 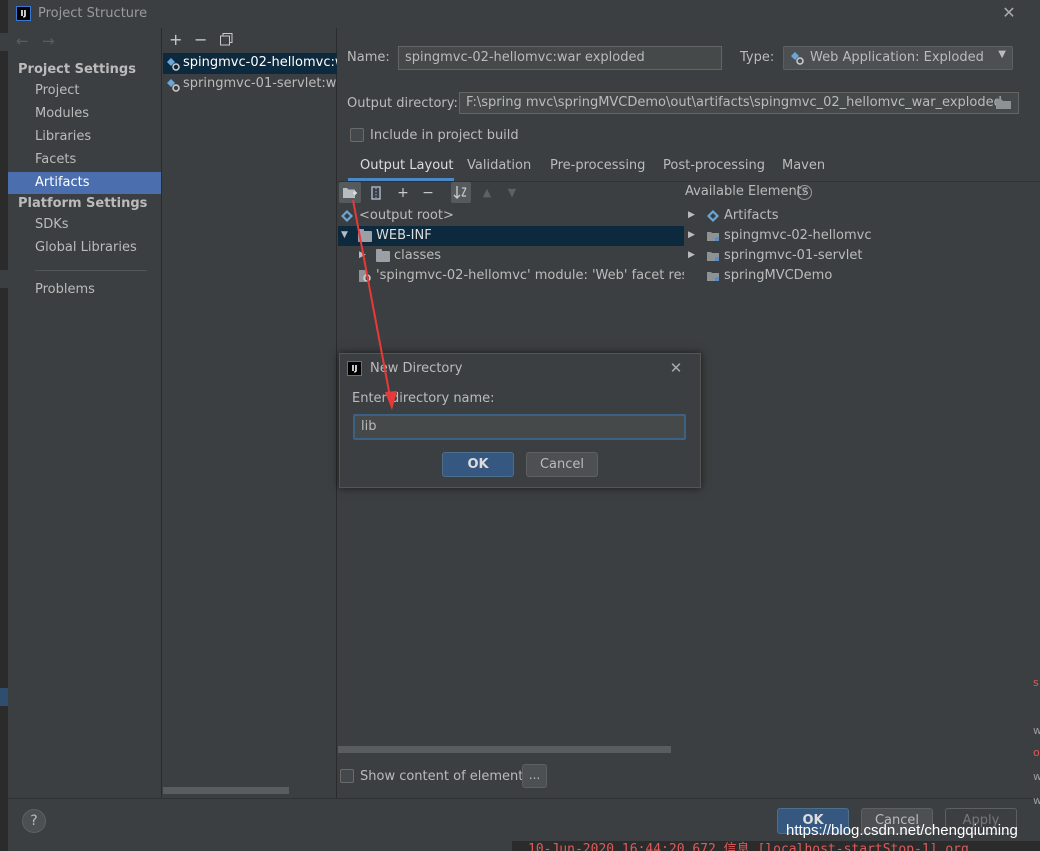 I want to click on tree-item-web-inf: WEB-INF, so click(x=404, y=235).